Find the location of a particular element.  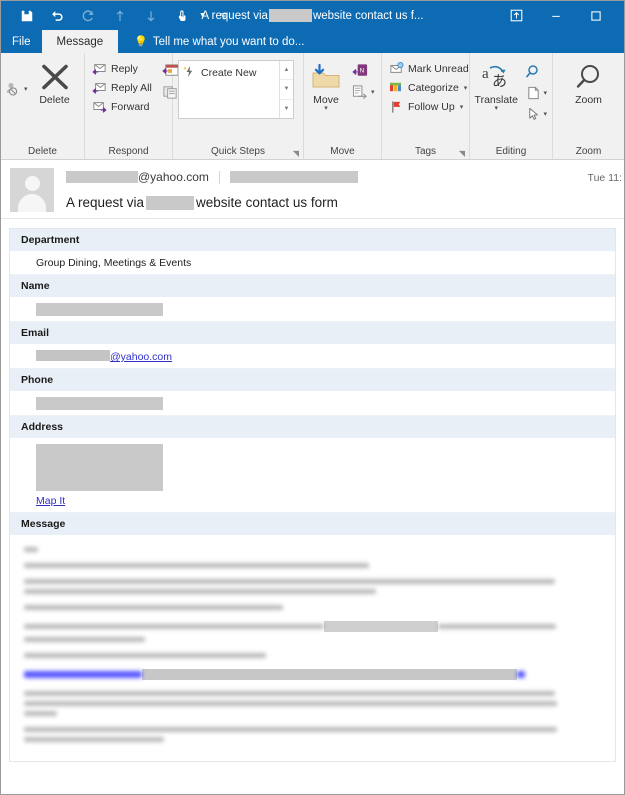

scroll-up-icon: ▲ is located at coordinates (286, 71).